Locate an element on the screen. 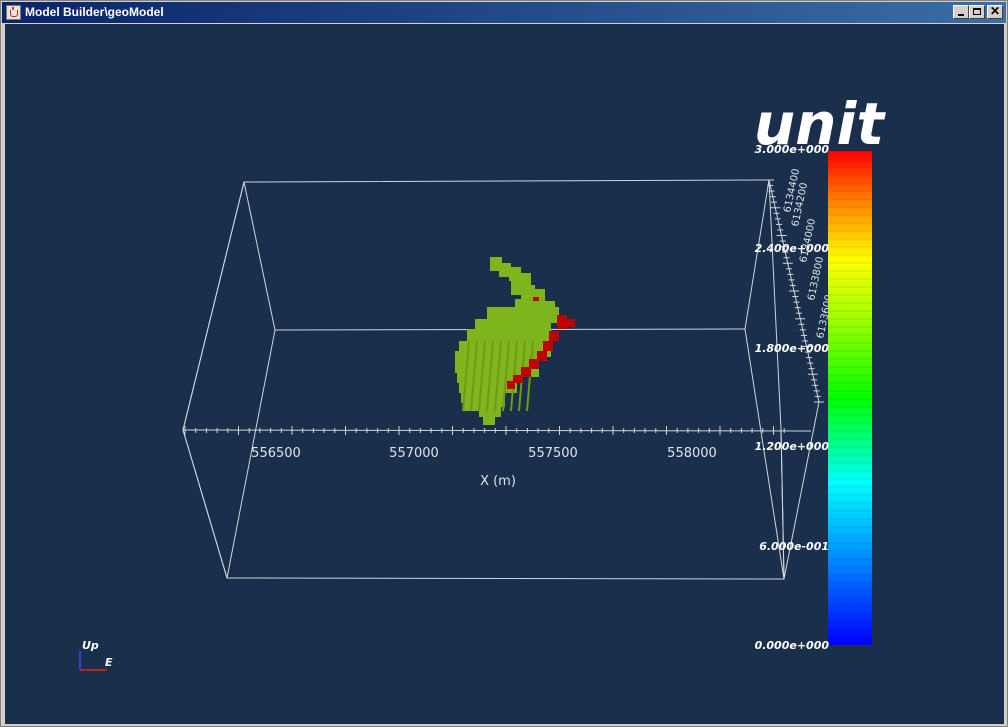  x-axis-tick-labels: 556500 557000 557500 558000 is located at coordinates (484, 453).